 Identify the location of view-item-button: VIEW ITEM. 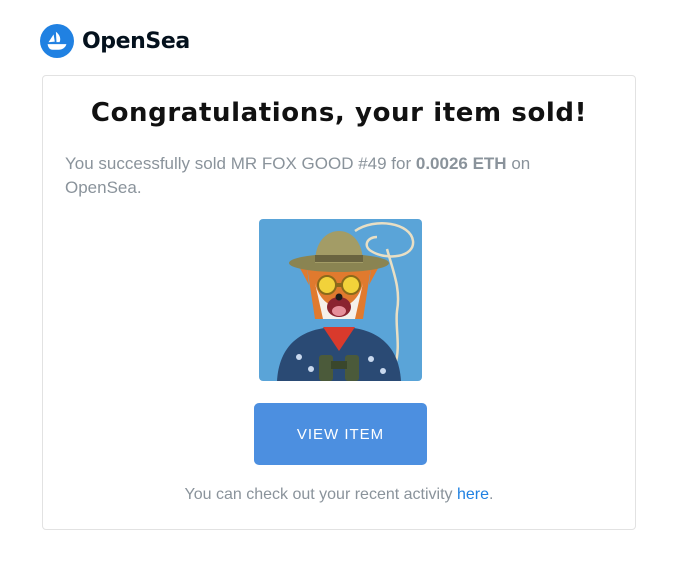
(340, 434).